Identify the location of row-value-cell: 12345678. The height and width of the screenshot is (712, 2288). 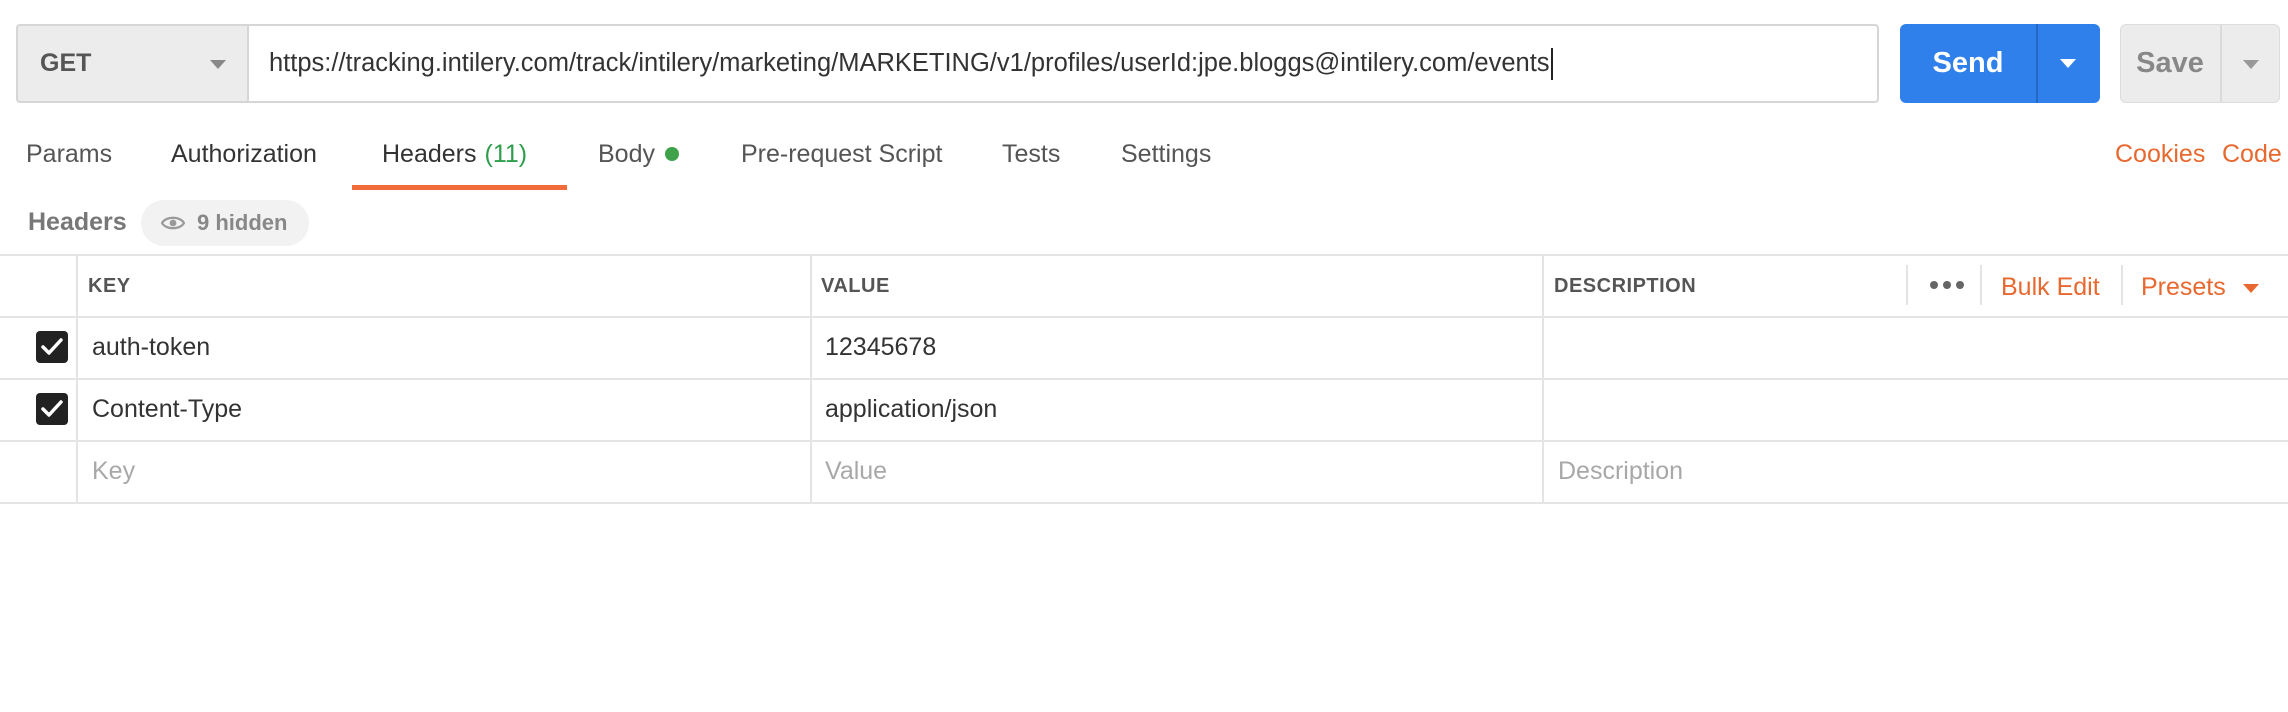
(880, 347).